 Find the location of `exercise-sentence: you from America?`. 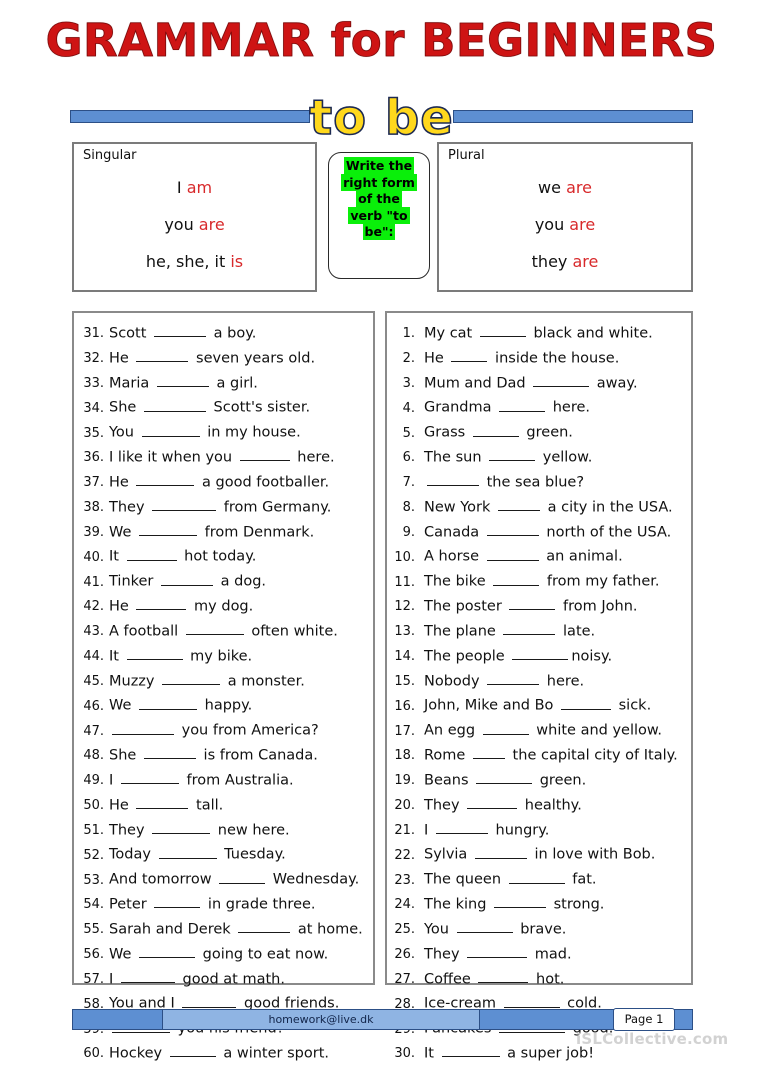

exercise-sentence: you from America? is located at coordinates (214, 729).